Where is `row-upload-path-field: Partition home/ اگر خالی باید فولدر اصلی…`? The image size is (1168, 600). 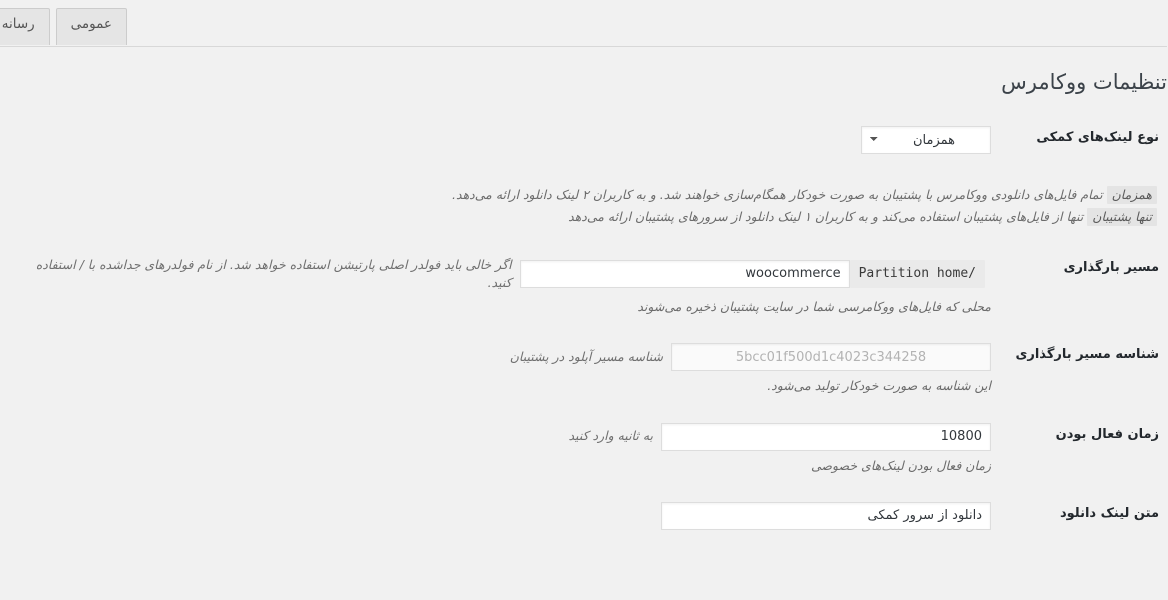
row-upload-path-field: Partition home/ اگر خالی باید فولدر اصلی… is located at coordinates (501, 286).